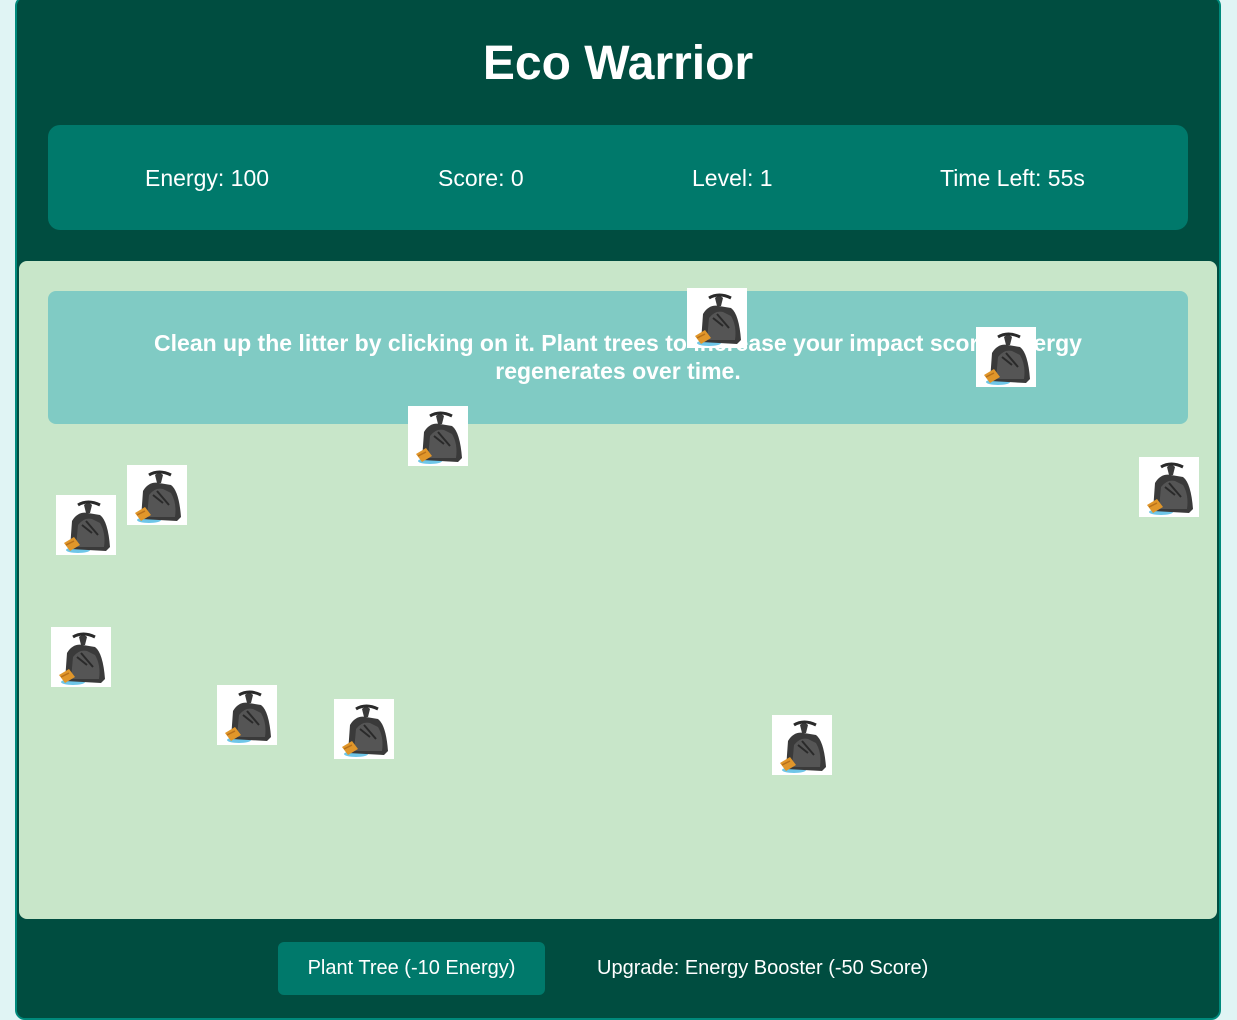 Image resolution: width=1237 pixels, height=1020 pixels. What do you see at coordinates (411, 968) in the screenshot?
I see `plant-tree-button: Plant Tree (-10 Energy)` at bounding box center [411, 968].